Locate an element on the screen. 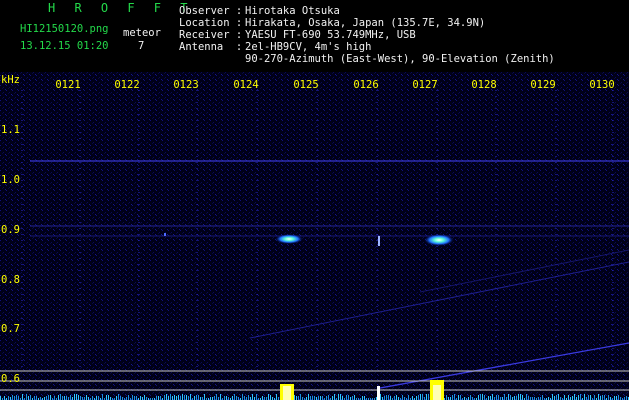  time-tick: 0126 is located at coordinates (366, 85).